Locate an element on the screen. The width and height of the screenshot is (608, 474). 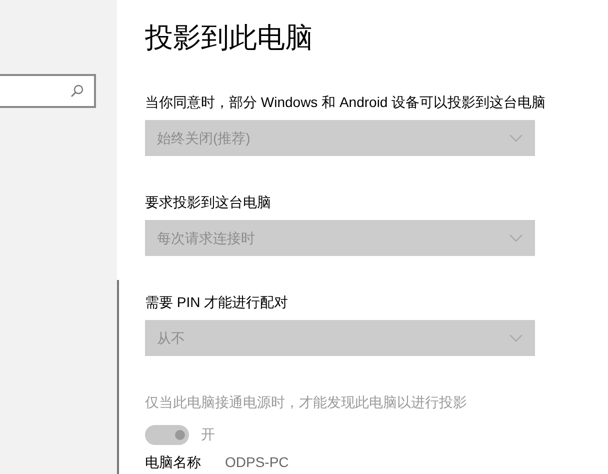
search-icon is located at coordinates (77, 91).